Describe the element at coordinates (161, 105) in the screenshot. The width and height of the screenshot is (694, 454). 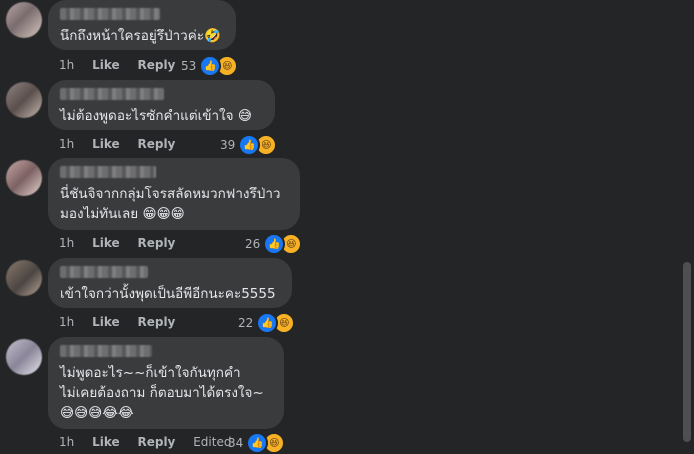
I see `comment-bubble: ไม่ต้องพูดอะไรซักคำแต่เข้าใจ 😅` at that location.